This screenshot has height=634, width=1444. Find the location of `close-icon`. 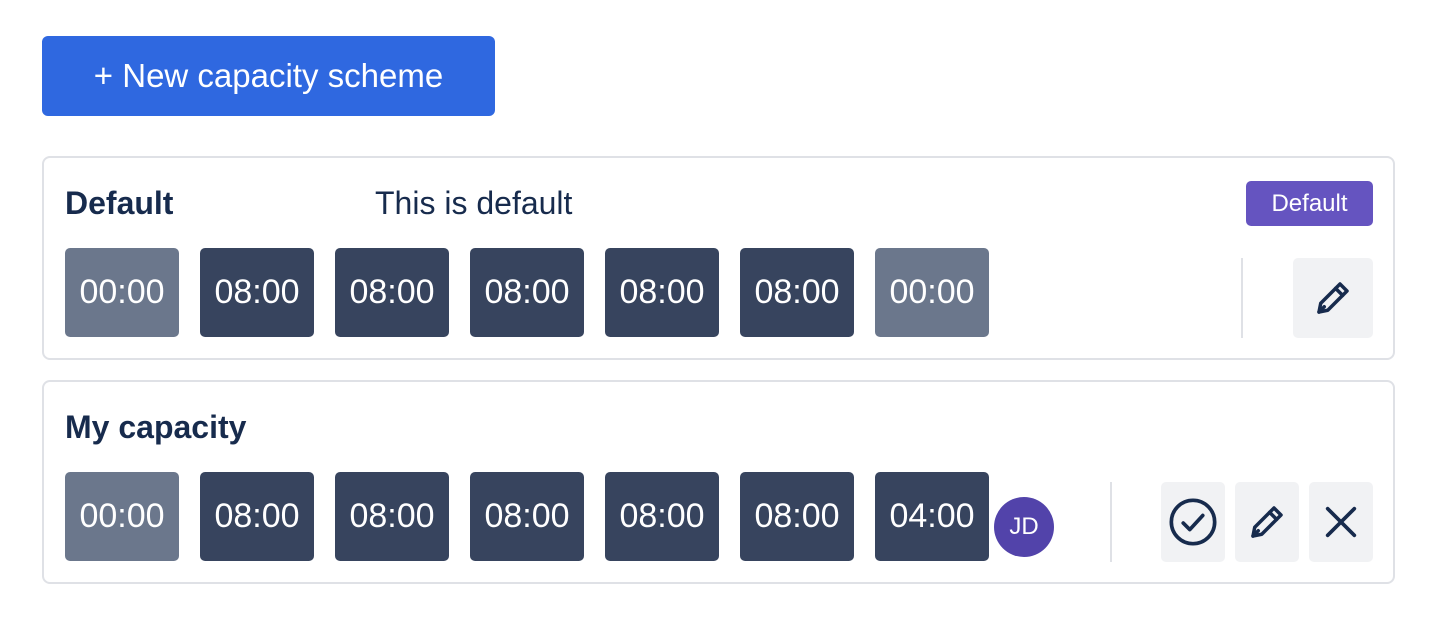

close-icon is located at coordinates (1341, 522).